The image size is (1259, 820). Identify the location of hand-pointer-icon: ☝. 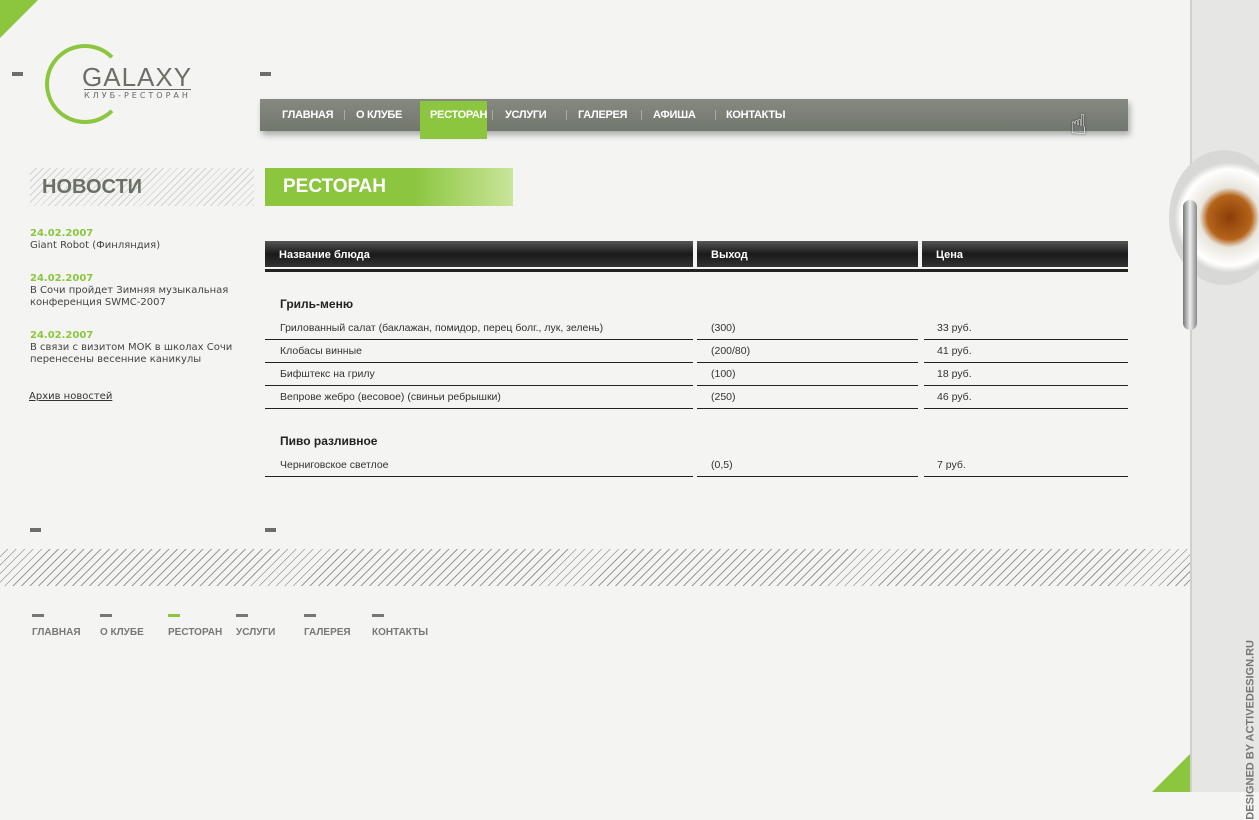
(1079, 124).